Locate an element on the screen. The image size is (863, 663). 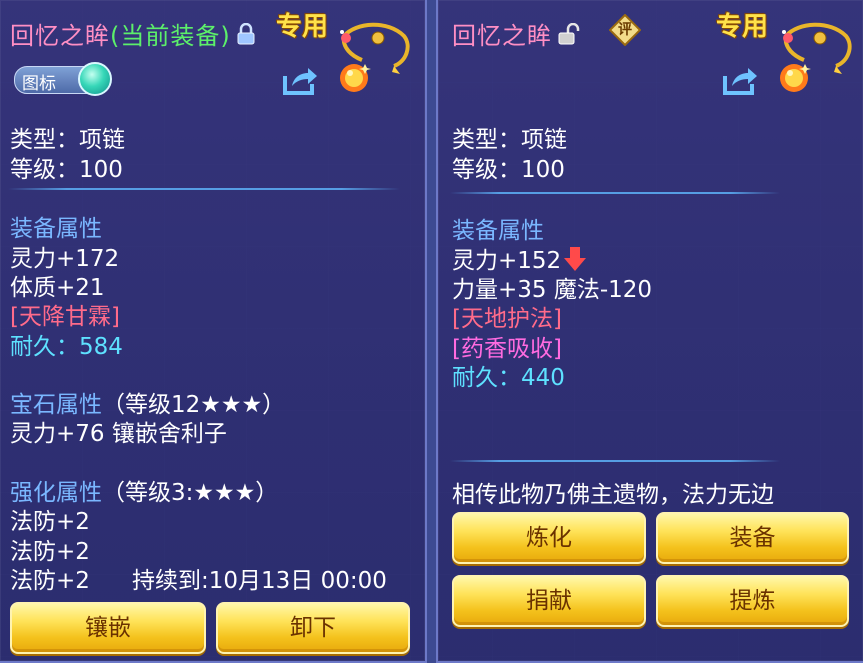
durability: 耐久：584 is located at coordinates (66, 344).